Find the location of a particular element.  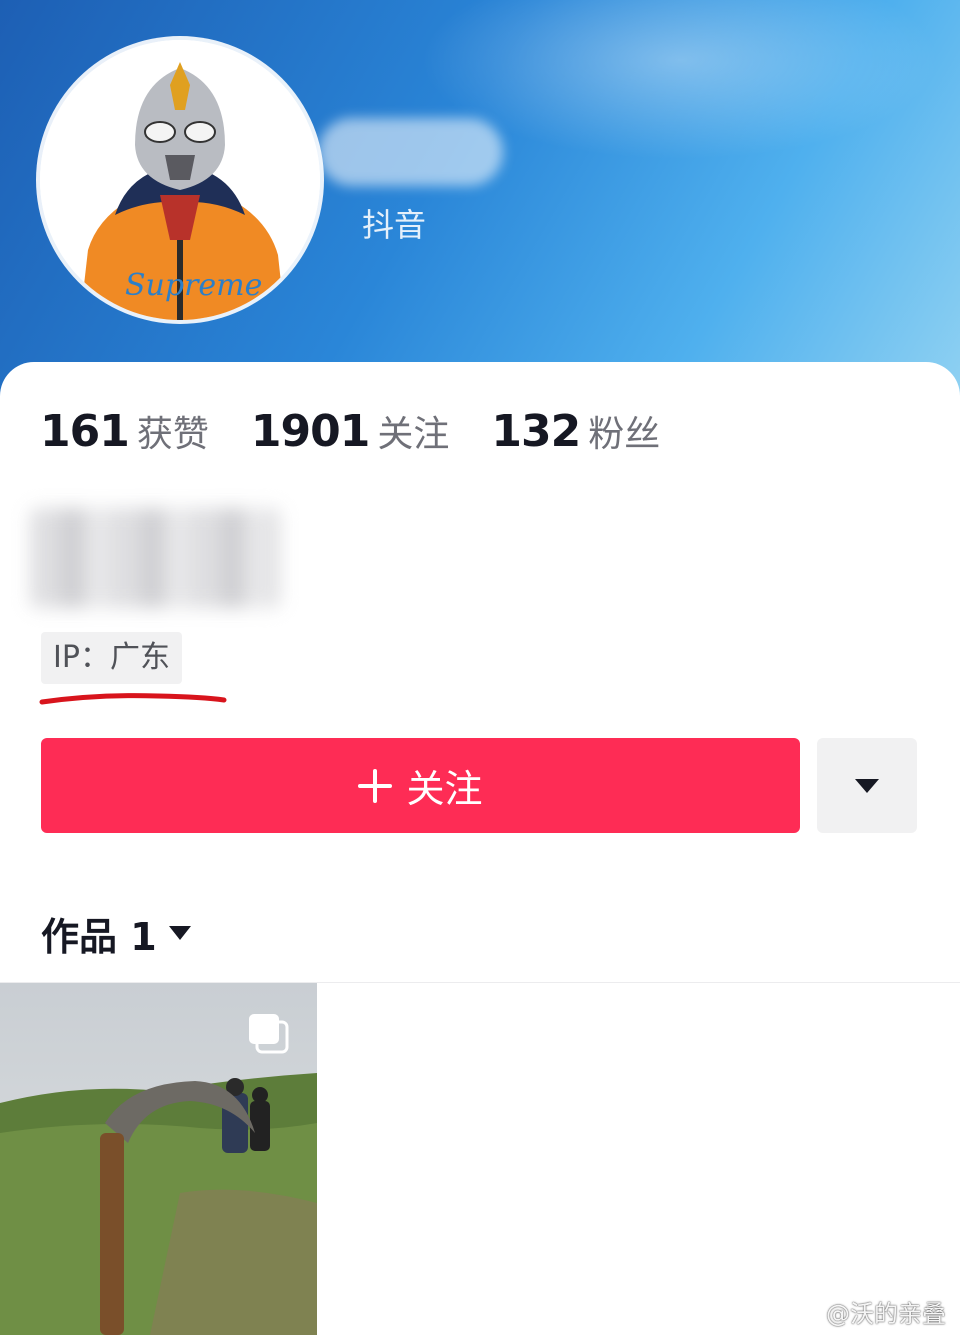

ip-location-tag: IP：广东 is located at coordinates (111, 658).